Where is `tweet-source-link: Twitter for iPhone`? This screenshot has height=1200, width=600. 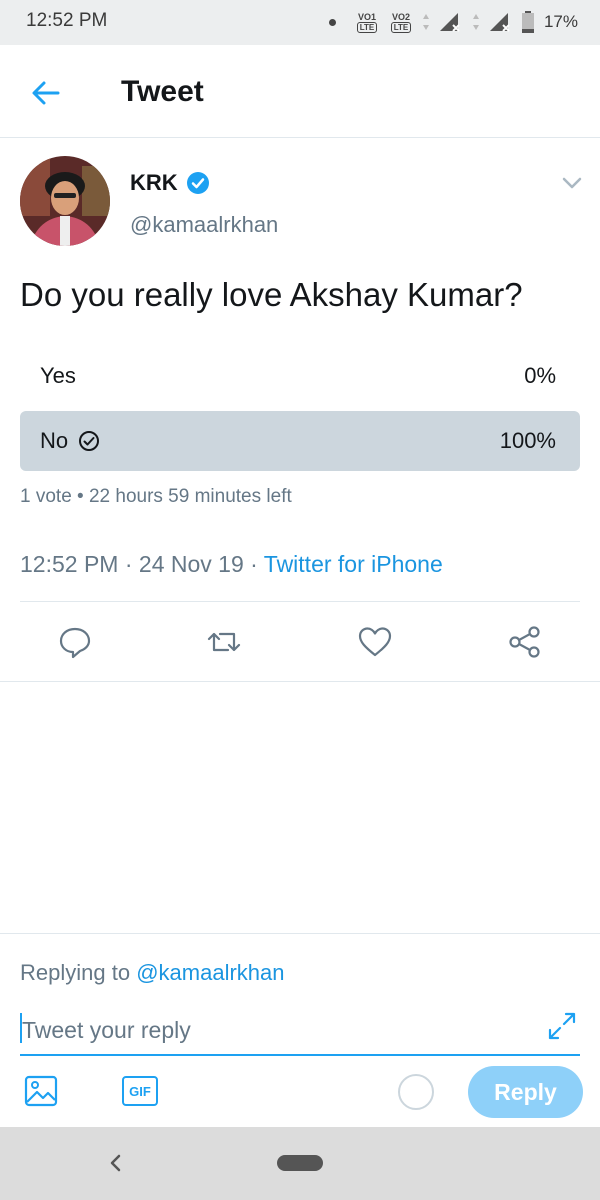 tweet-source-link: Twitter for iPhone is located at coordinates (353, 564).